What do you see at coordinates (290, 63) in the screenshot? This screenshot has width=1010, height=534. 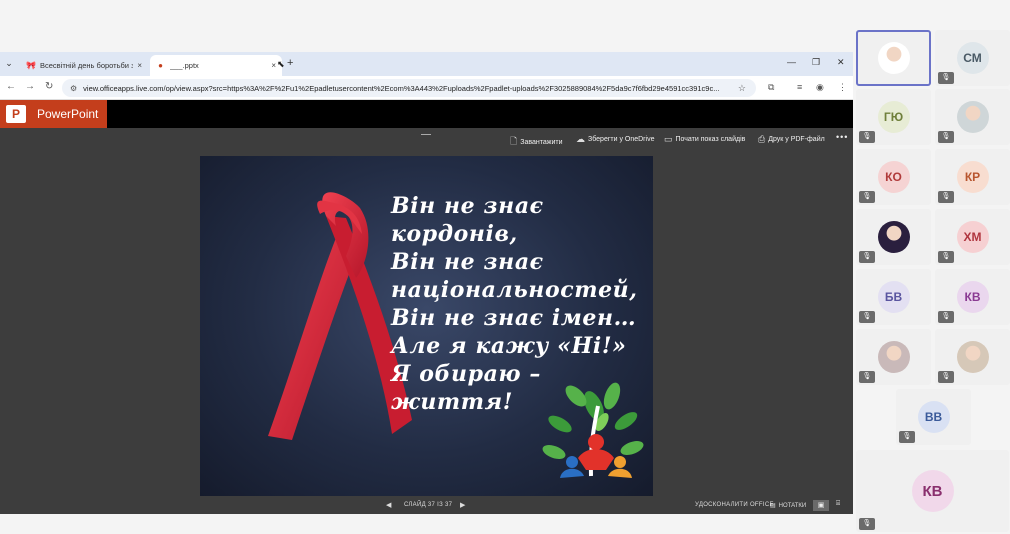 I see `new-tab-button: +` at bounding box center [290, 63].